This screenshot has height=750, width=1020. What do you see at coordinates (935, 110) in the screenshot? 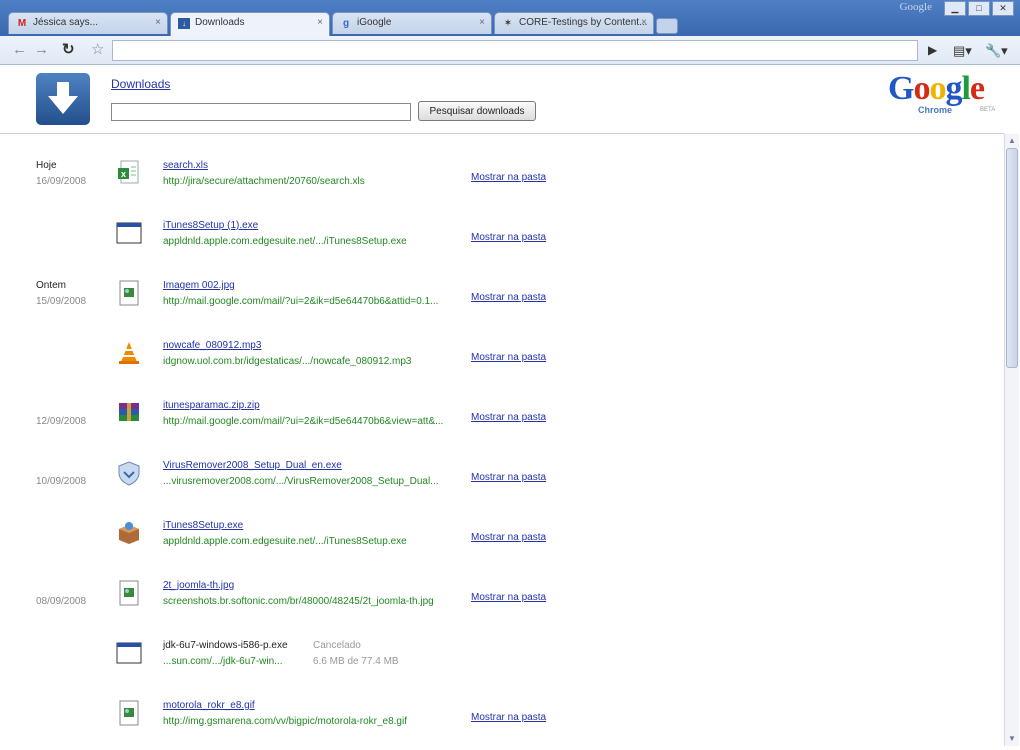
I see `logo-product: Chrome` at bounding box center [935, 110].